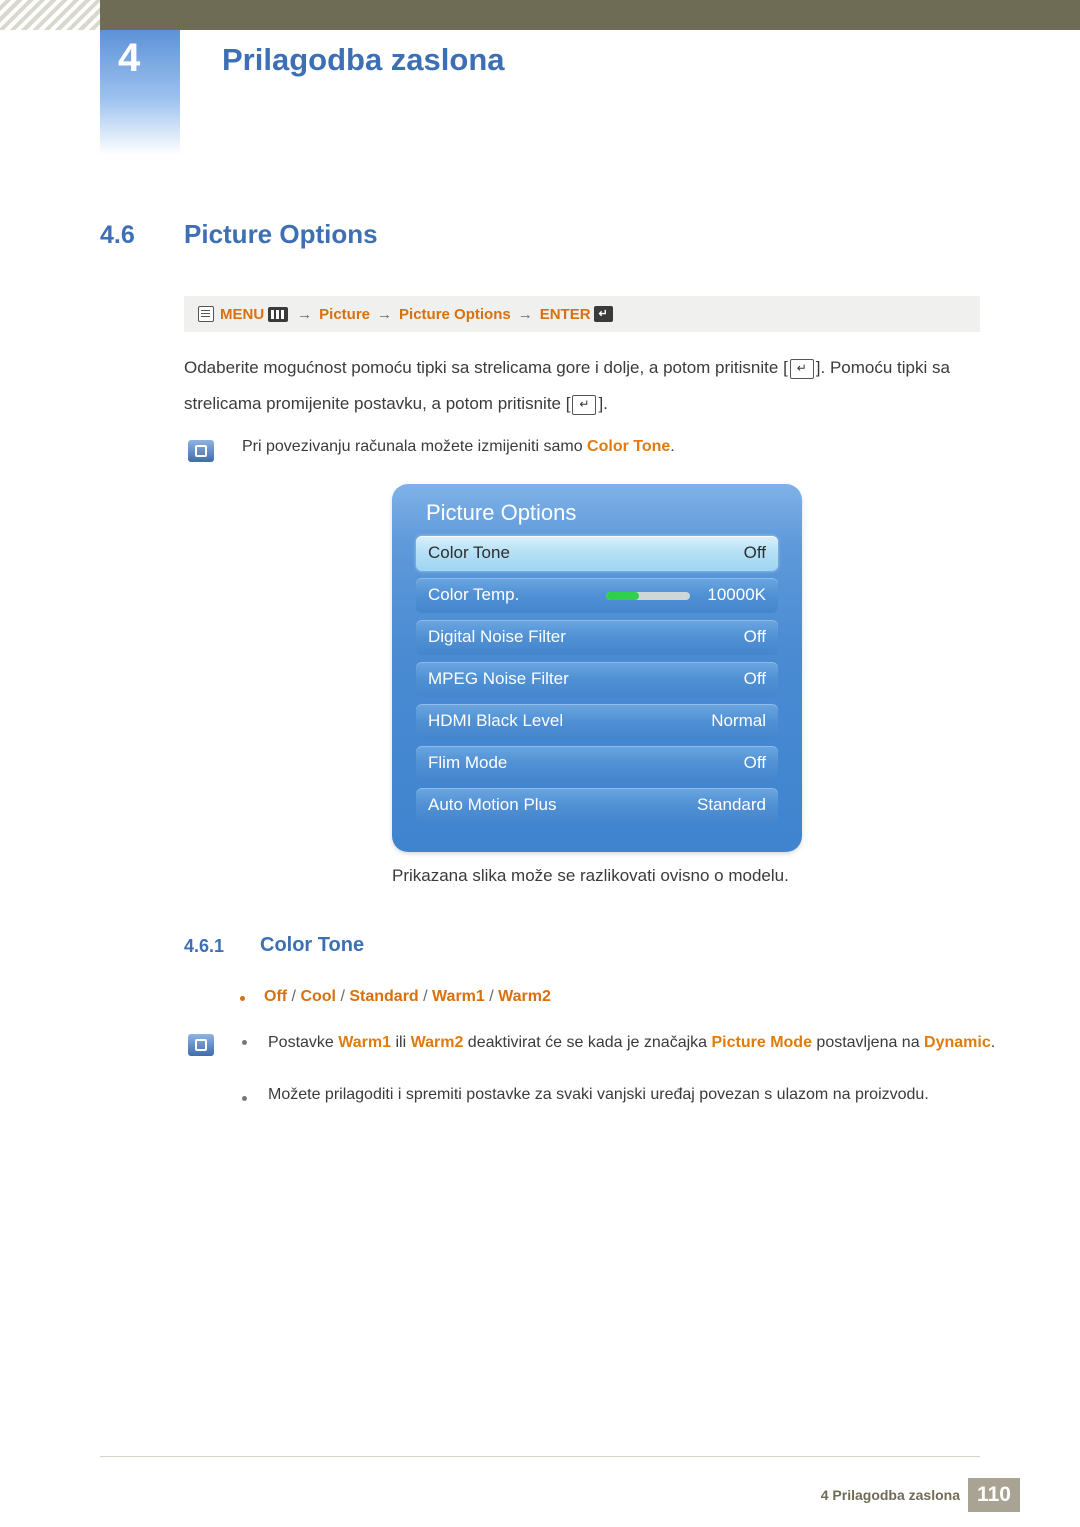  What do you see at coordinates (458, 996) in the screenshot?
I see `option-warm1: Warm1` at bounding box center [458, 996].